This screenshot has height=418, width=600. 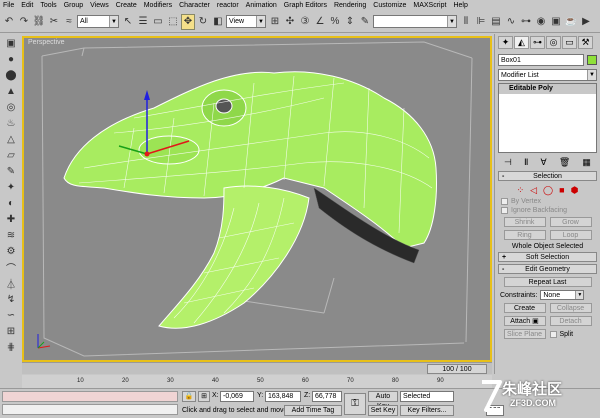 What do you see at coordinates (350, 22) in the screenshot?
I see `spinner-snap-icon: ⇕` at bounding box center [350, 22].